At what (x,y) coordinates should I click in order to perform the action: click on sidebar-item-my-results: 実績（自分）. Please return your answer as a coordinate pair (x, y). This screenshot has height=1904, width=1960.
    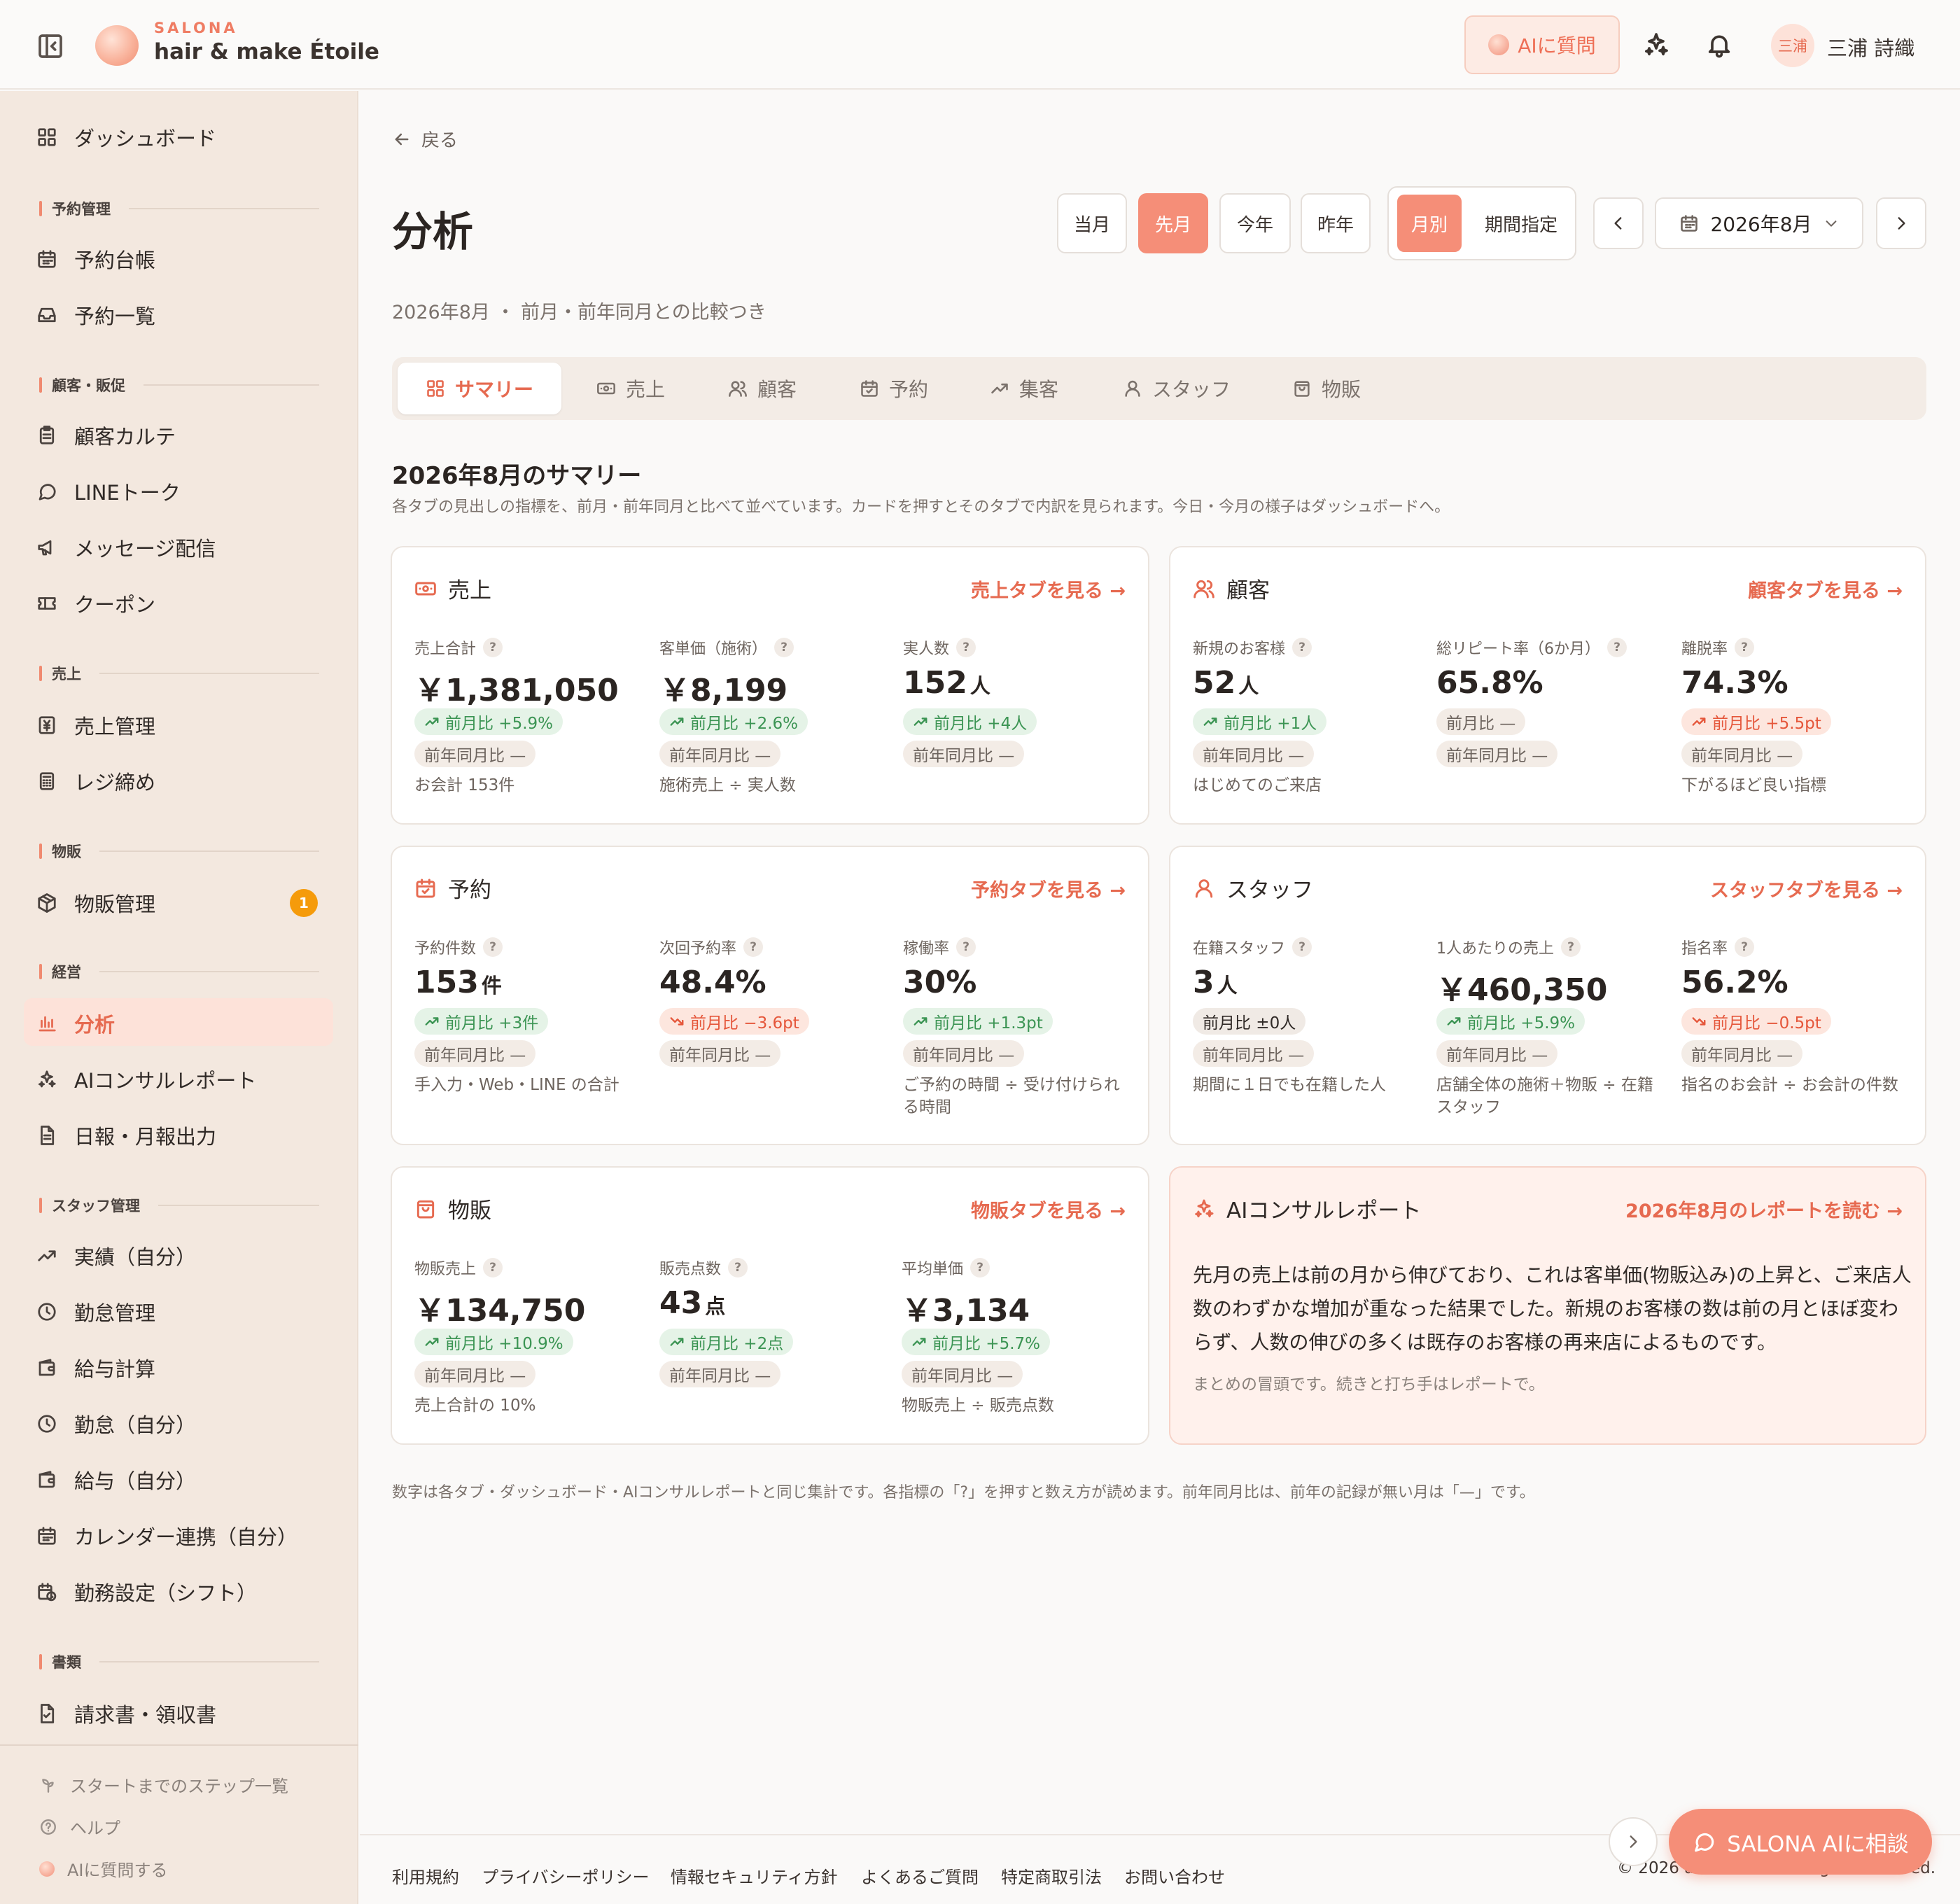
    Looking at the image, I should click on (116, 1255).